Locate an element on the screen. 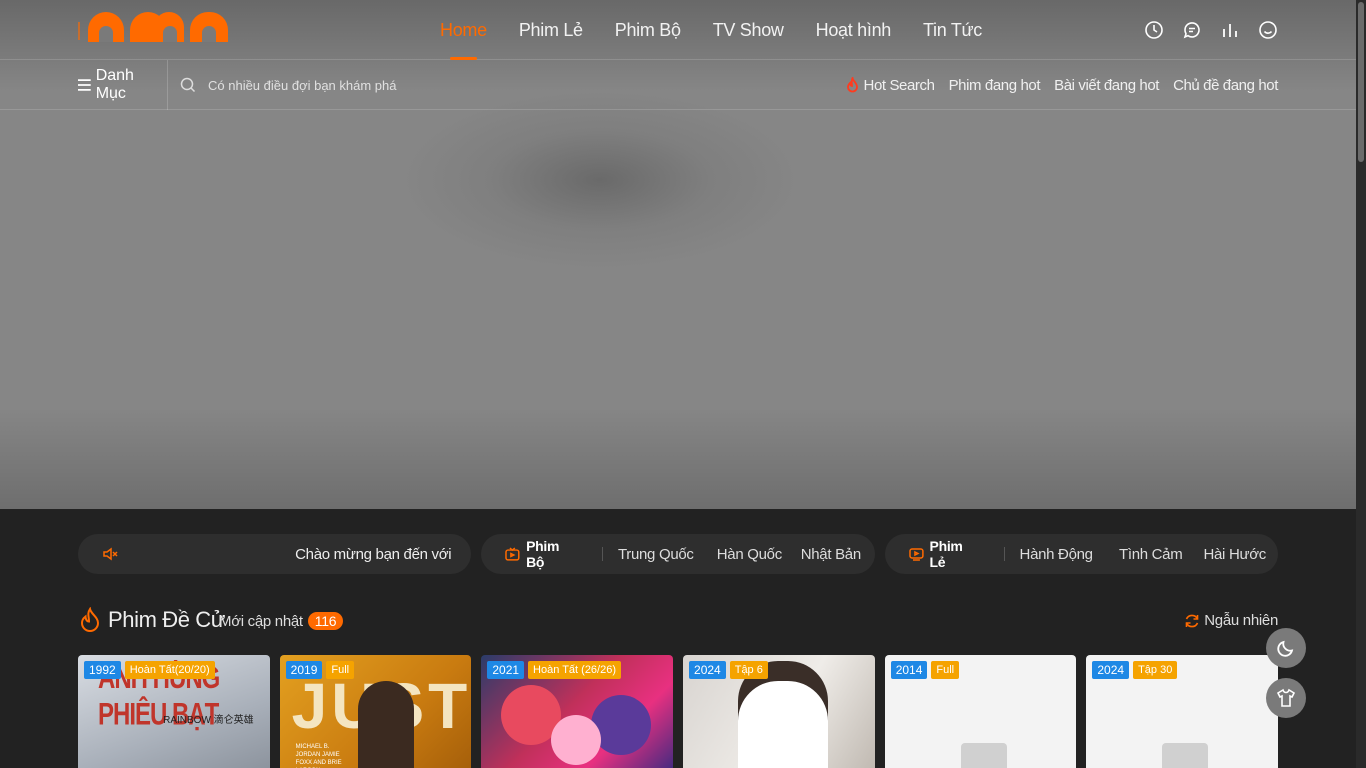  dark-mode-toggle is located at coordinates (1286, 648).